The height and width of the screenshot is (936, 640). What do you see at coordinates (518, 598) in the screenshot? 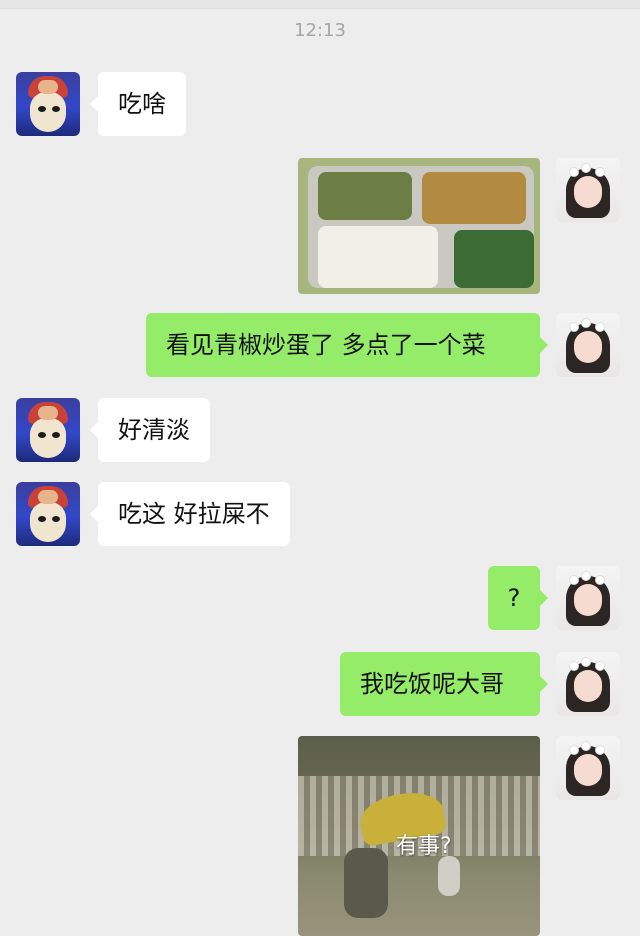
I see `message-bubble: ?` at bounding box center [518, 598].